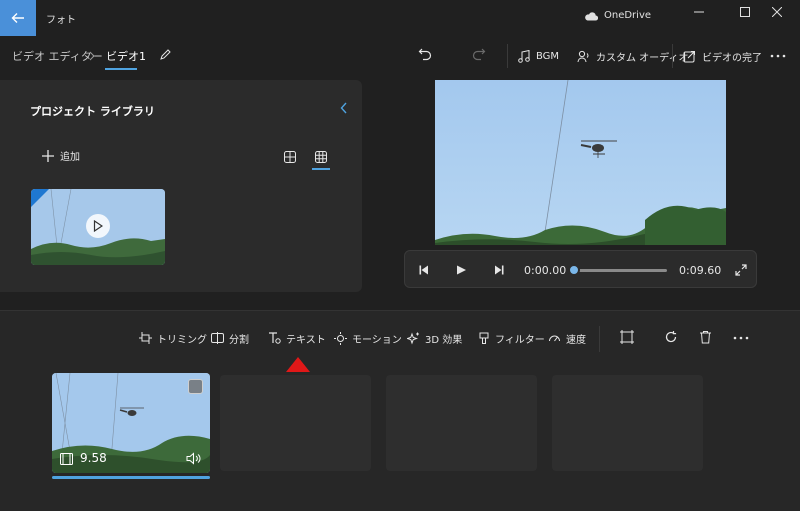 The width and height of the screenshot is (800, 511). I want to click on add-media-button: 追加, so click(61, 155).